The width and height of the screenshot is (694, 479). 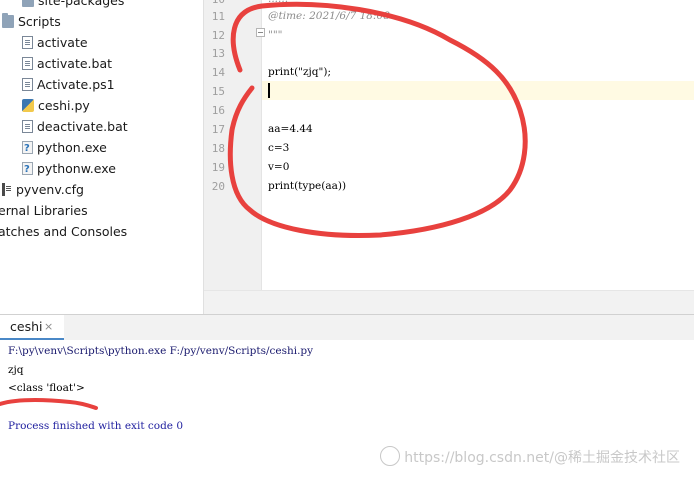 I want to click on tree-item-deactivate-bat: deactivate.bat, so click(x=75, y=126).